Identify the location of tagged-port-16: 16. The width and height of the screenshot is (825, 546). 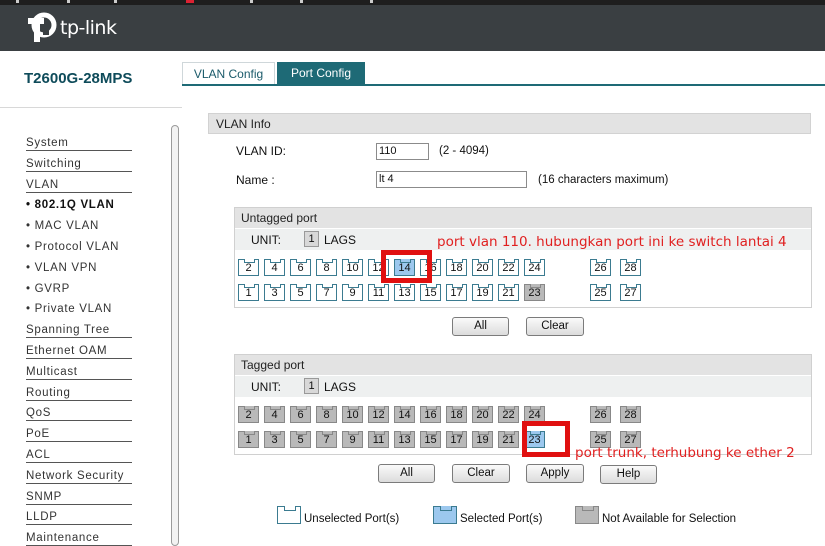
(430, 414).